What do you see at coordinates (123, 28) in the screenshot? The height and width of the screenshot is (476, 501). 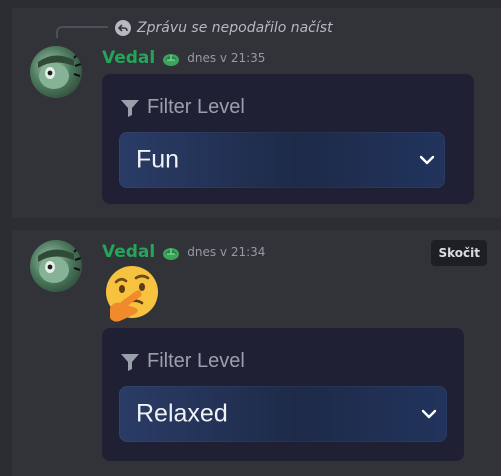 I see `reply-arrow-icon` at bounding box center [123, 28].